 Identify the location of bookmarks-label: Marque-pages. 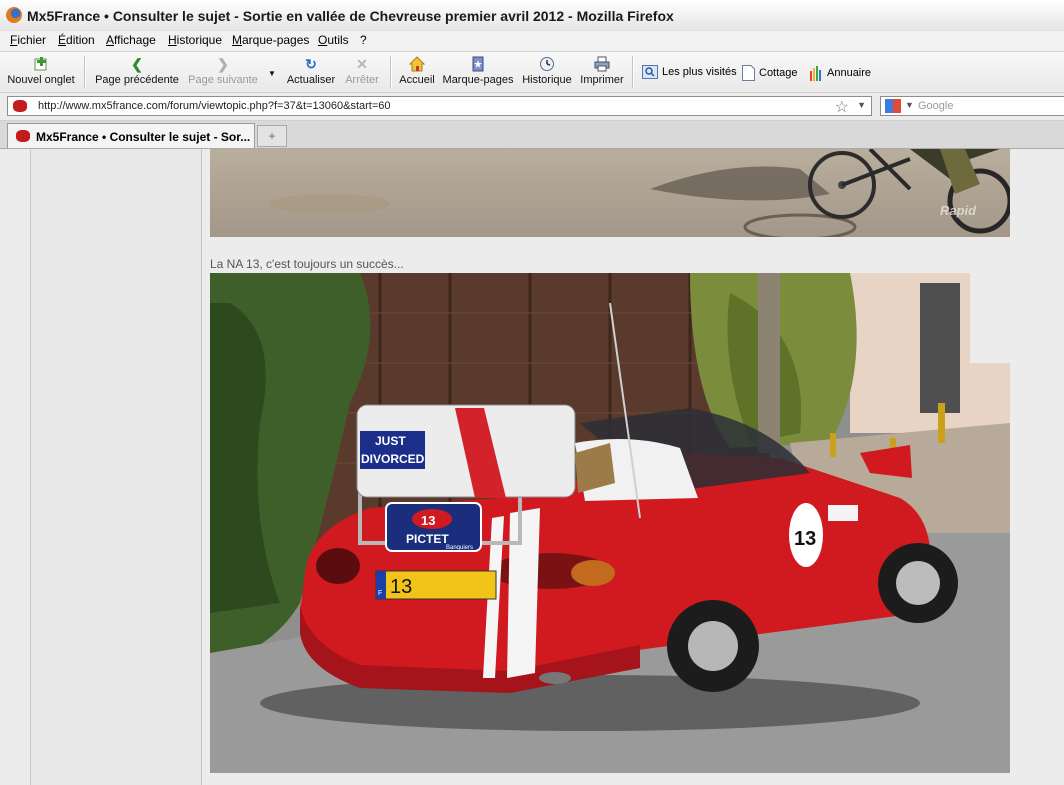
(478, 80).